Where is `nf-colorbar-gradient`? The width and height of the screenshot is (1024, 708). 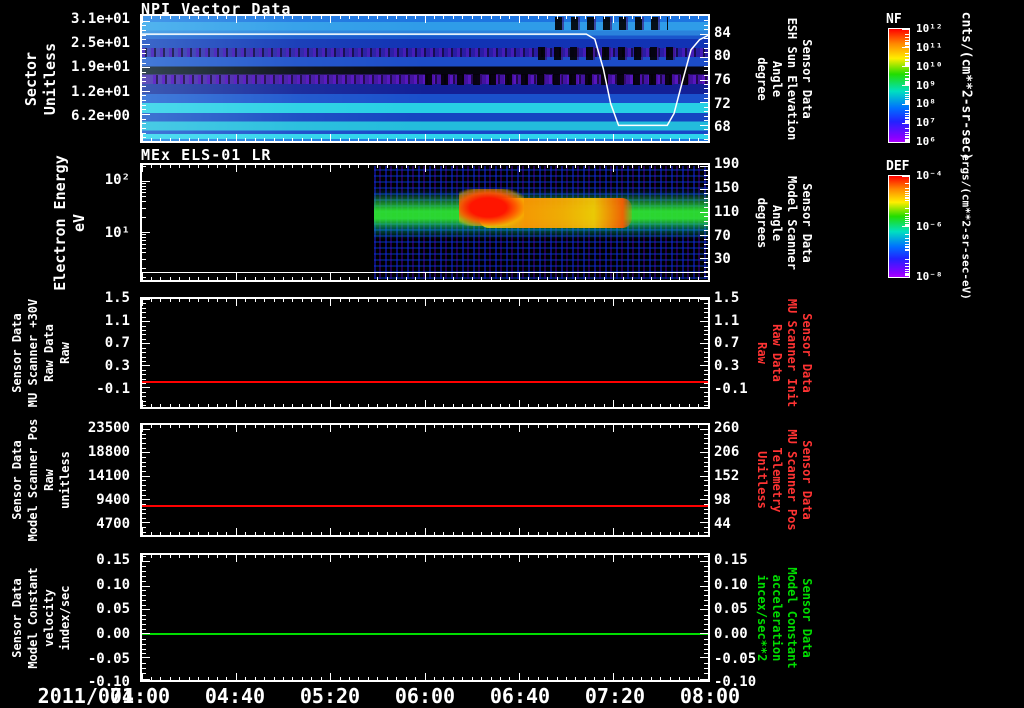
nf-colorbar-gradient is located at coordinates (899, 85).